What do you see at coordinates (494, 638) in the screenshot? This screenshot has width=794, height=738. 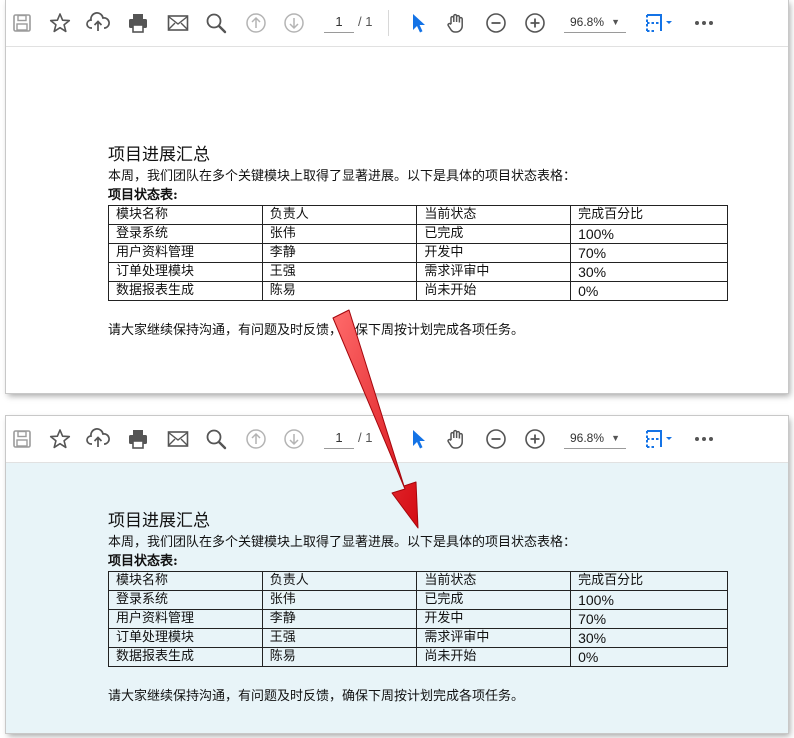 I see `table-cell: 需求评审中` at bounding box center [494, 638].